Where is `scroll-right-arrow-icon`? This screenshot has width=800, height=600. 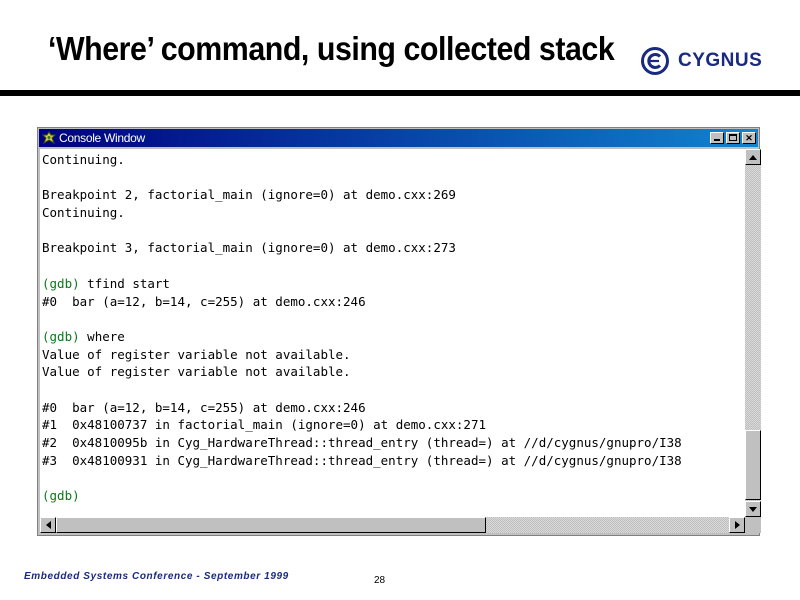 scroll-right-arrow-icon is located at coordinates (737, 525).